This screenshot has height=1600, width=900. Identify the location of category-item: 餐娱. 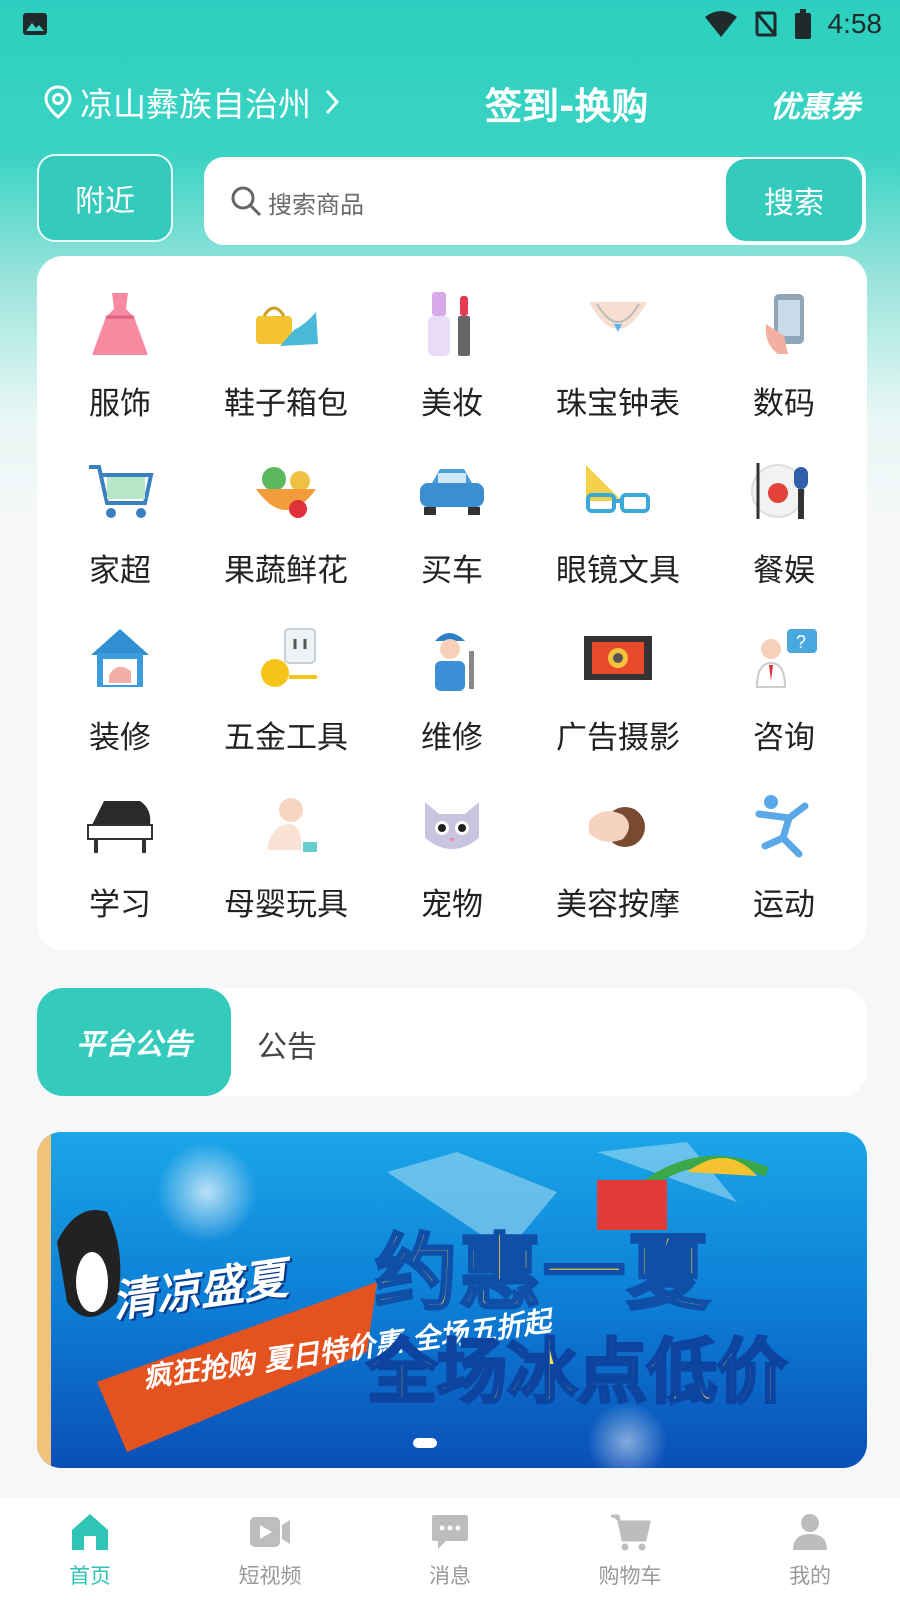
(784, 526).